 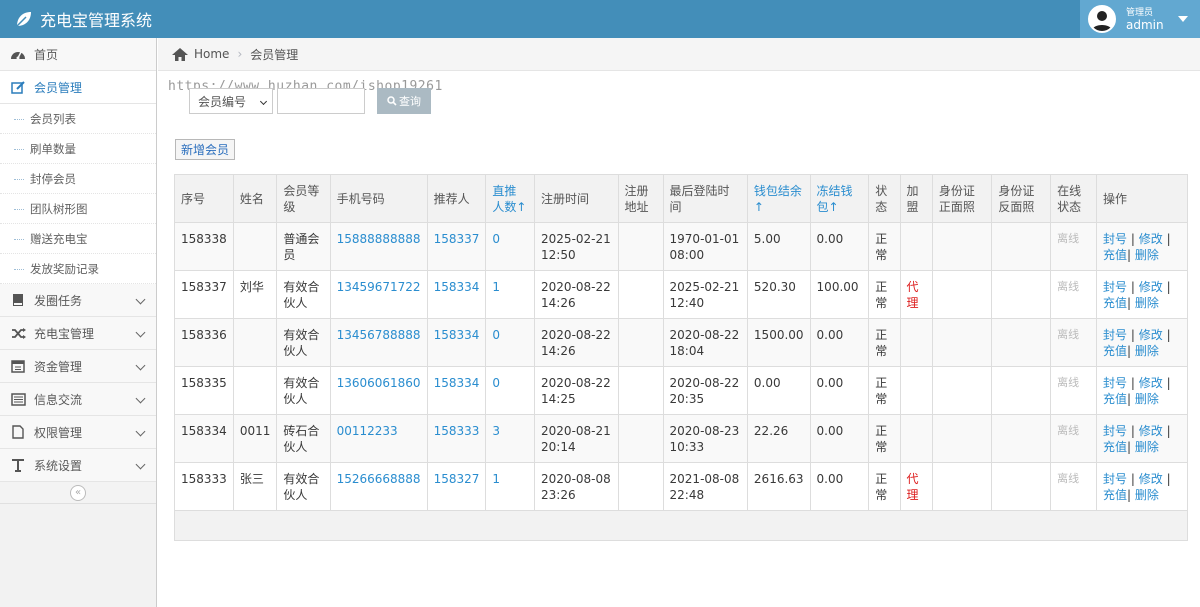 What do you see at coordinates (78, 269) in the screenshot?
I see `submenu-reward-records: 发放奖励记录` at bounding box center [78, 269].